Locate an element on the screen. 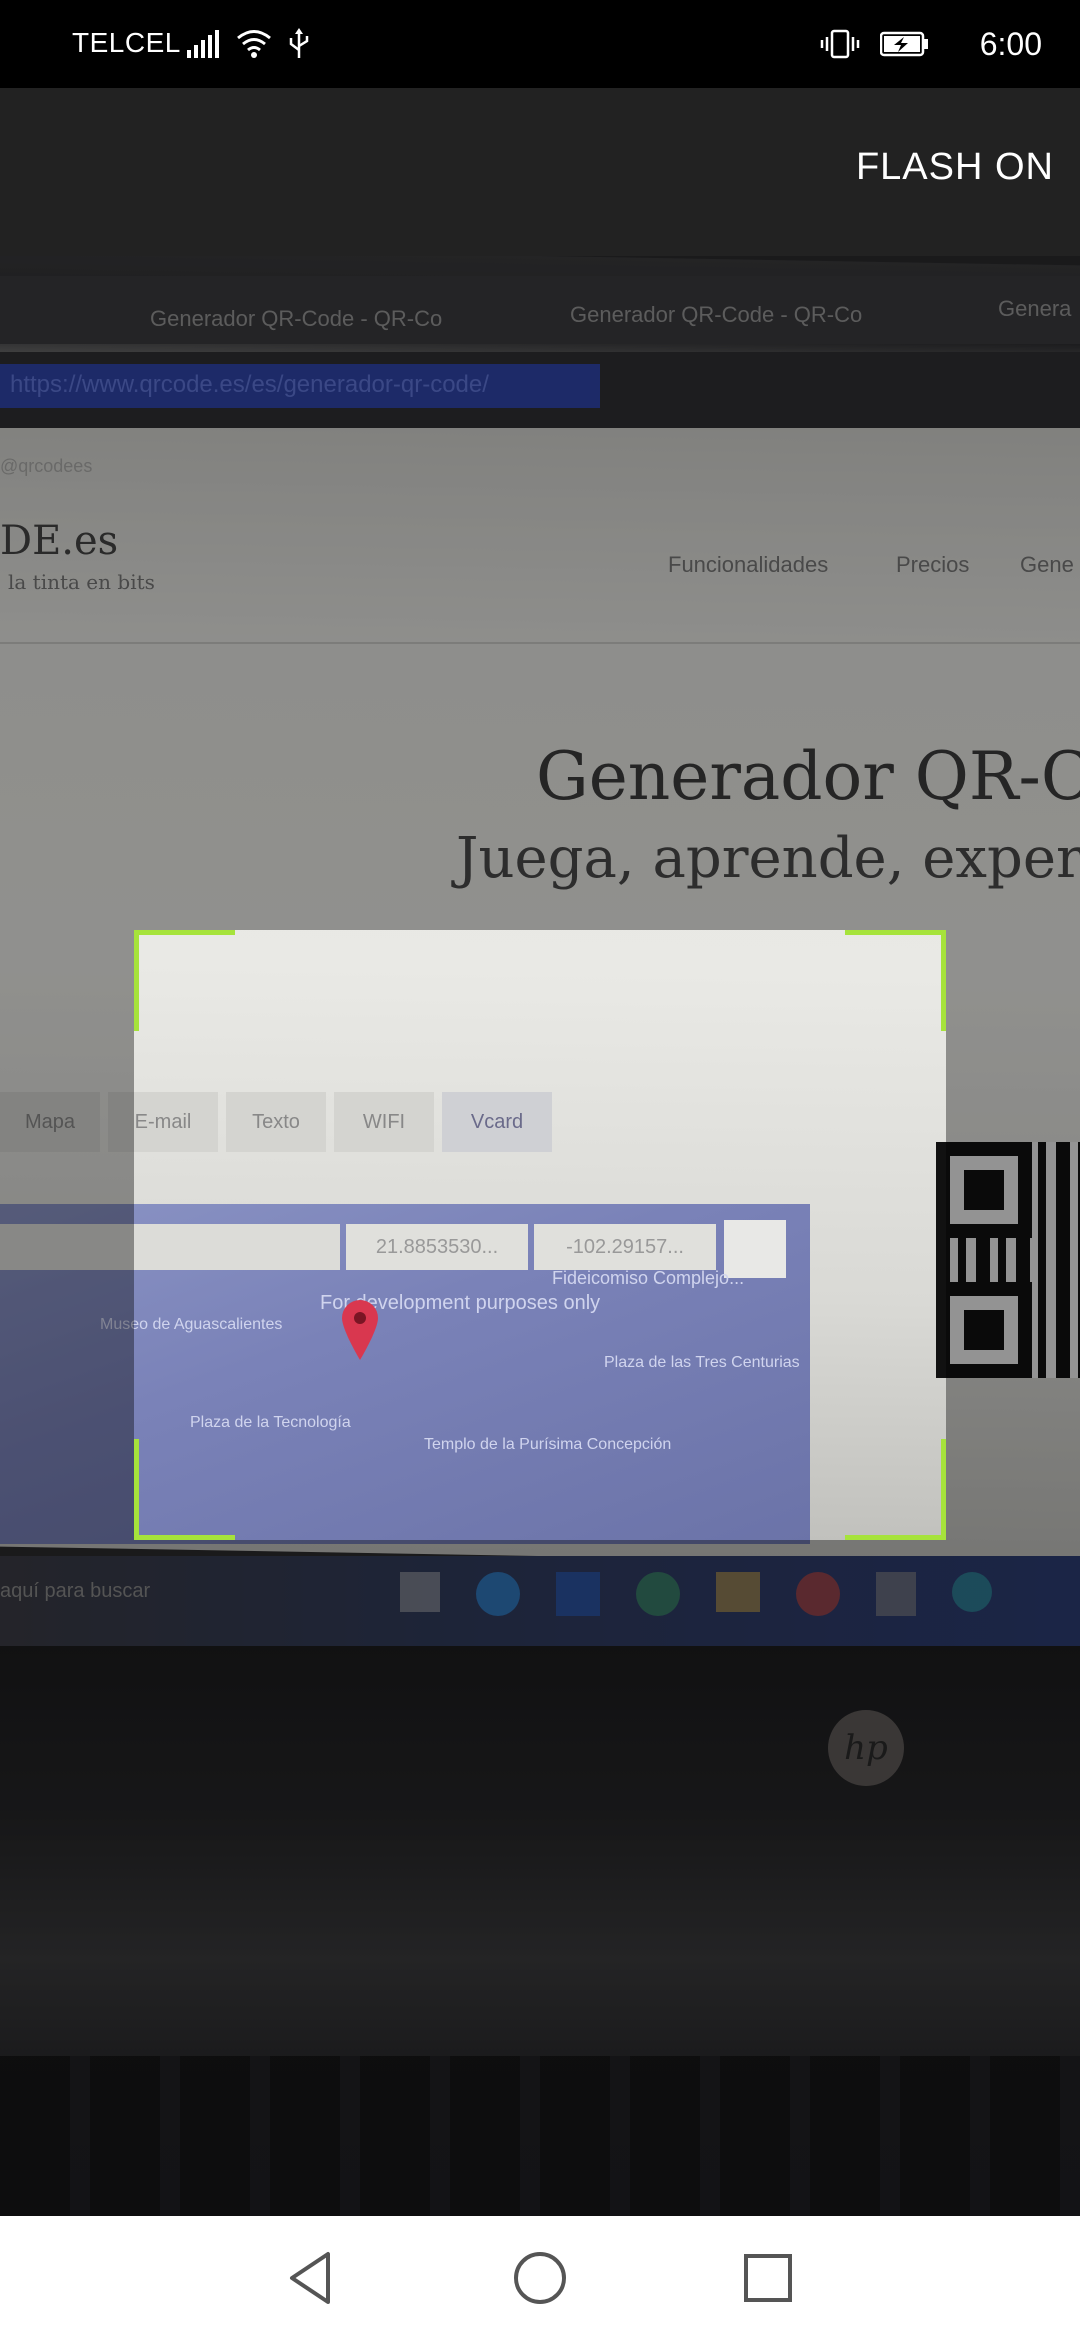 The image size is (1080, 2340). usb-icon is located at coordinates (299, 43).